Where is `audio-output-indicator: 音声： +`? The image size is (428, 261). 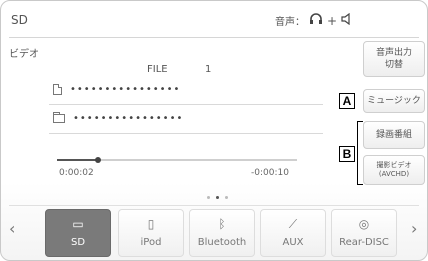
audio-output-indicator: 音声： + is located at coordinates (314, 20).